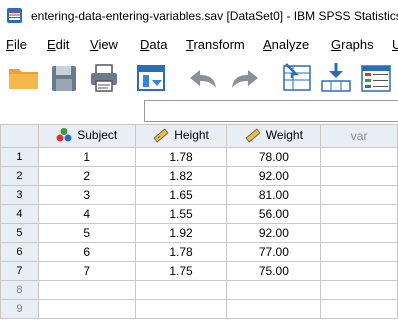 The width and height of the screenshot is (398, 328). What do you see at coordinates (97, 134) in the screenshot?
I see `column-name-subject: Subject` at bounding box center [97, 134].